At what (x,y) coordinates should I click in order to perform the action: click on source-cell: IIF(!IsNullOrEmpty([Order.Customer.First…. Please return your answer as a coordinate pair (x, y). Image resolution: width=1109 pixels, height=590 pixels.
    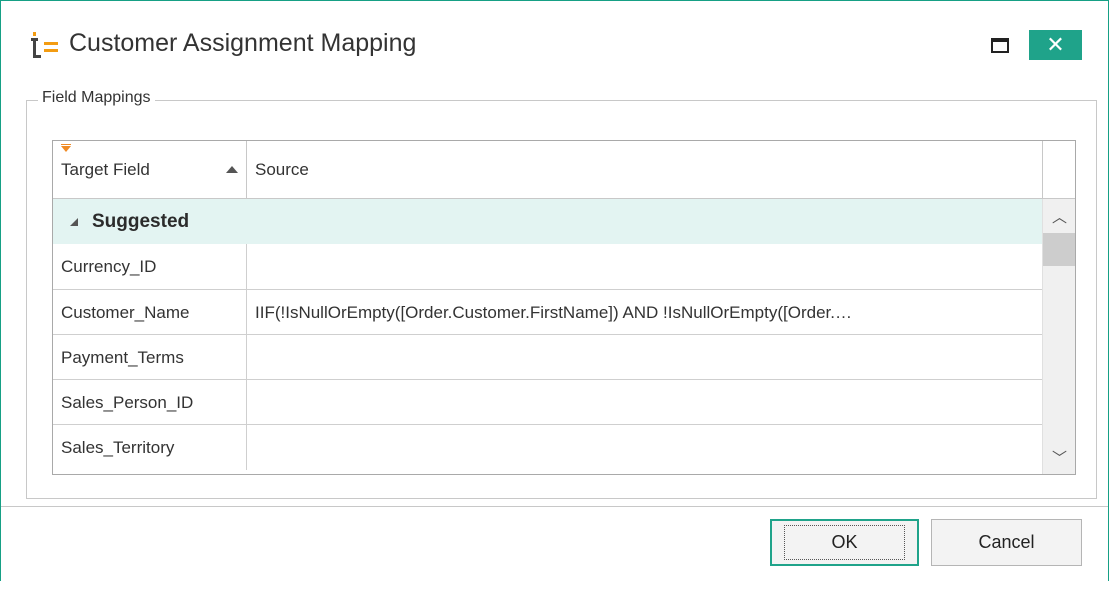
    Looking at the image, I should click on (645, 312).